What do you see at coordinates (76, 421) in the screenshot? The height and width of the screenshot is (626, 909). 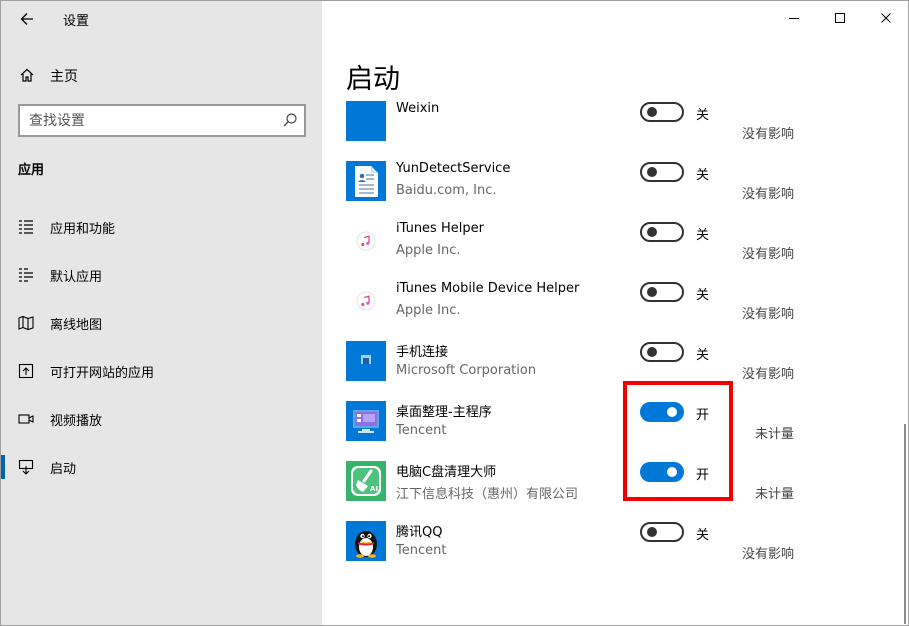 I see `sidebar-item-label: 视频播放` at bounding box center [76, 421].